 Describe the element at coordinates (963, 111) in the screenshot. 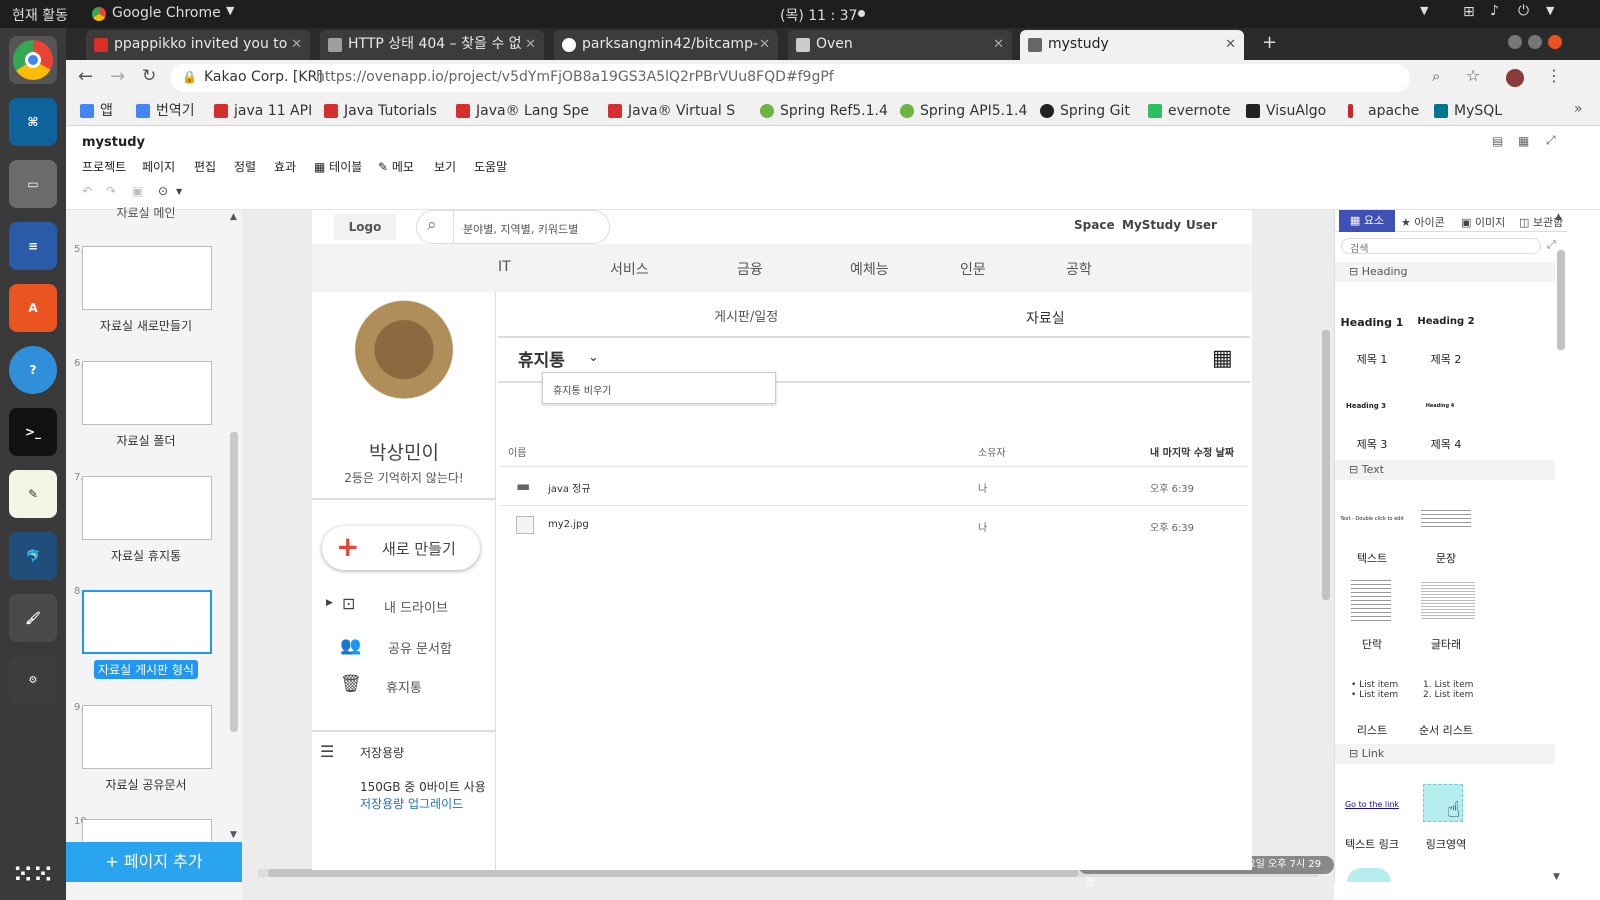

I see `bookmark-spring-api: Spring API5.1.4` at that location.